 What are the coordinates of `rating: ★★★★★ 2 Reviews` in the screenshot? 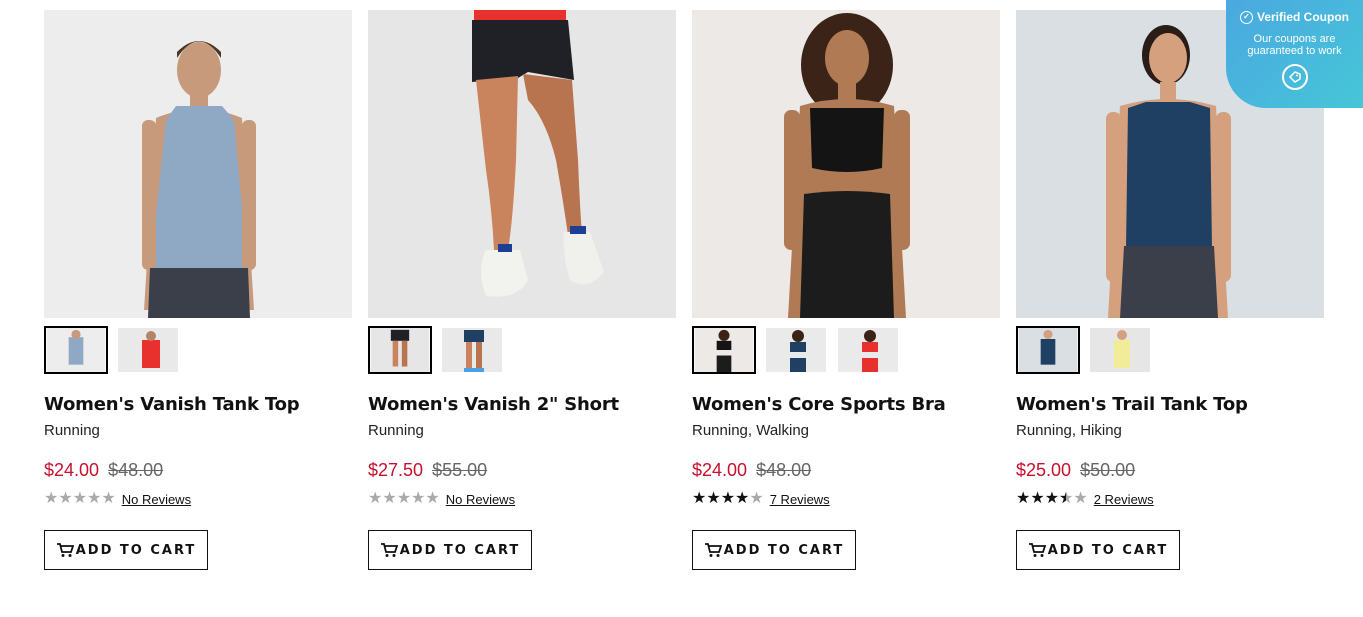 It's located at (1085, 499).